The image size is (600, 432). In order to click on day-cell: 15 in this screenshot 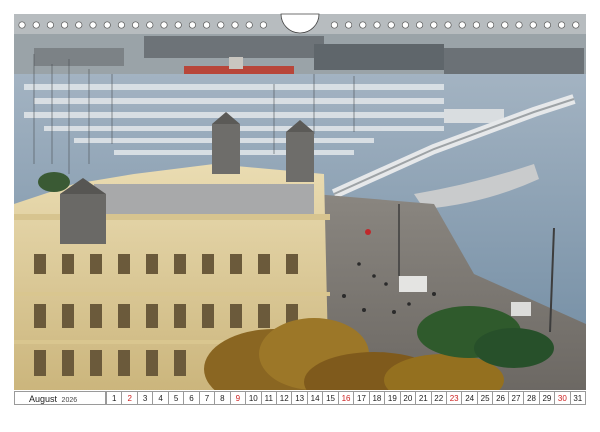, I will do `click(330, 398)`.